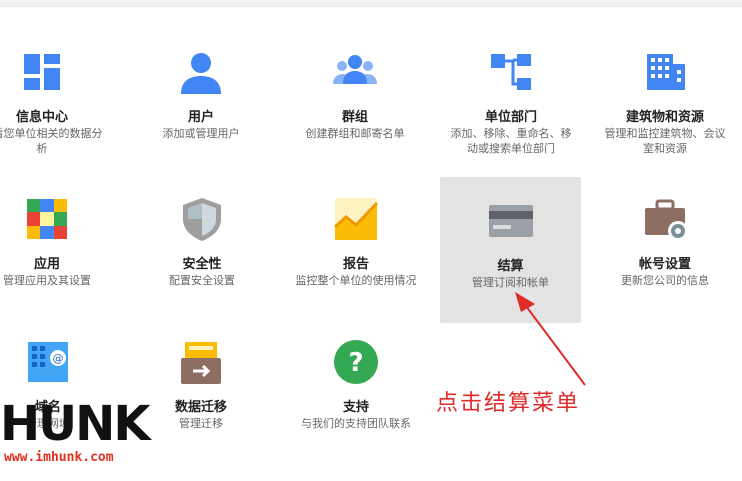 The width and height of the screenshot is (742, 481). Describe the element at coordinates (356, 248) in the screenshot. I see `tile-reports: 报告 监控整个单位的使用情况` at that location.